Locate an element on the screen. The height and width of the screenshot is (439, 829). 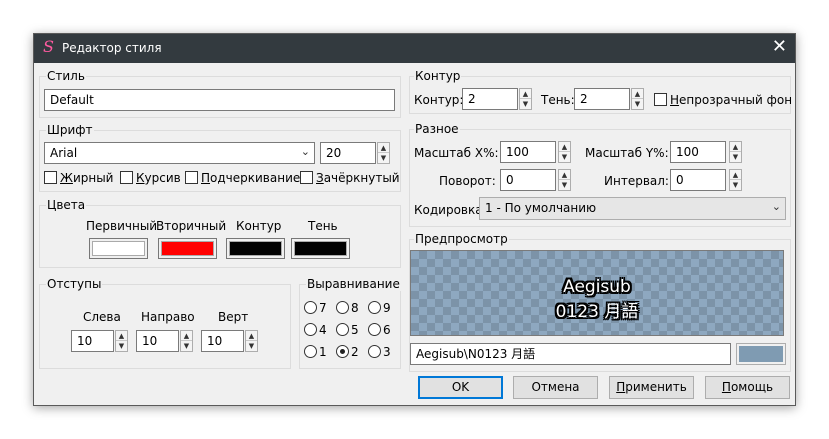
strikeout-accel: З is located at coordinates (320, 178).